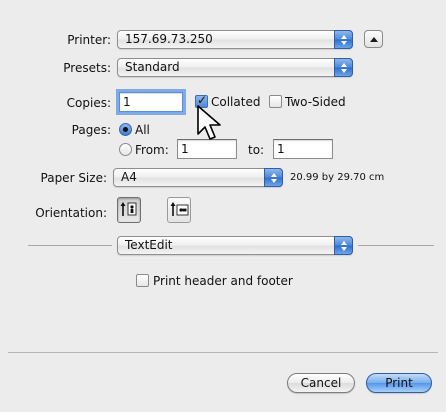 Image resolution: width=446 pixels, height=412 pixels. I want to click on two-sided-label: Two-Sided, so click(315, 102).